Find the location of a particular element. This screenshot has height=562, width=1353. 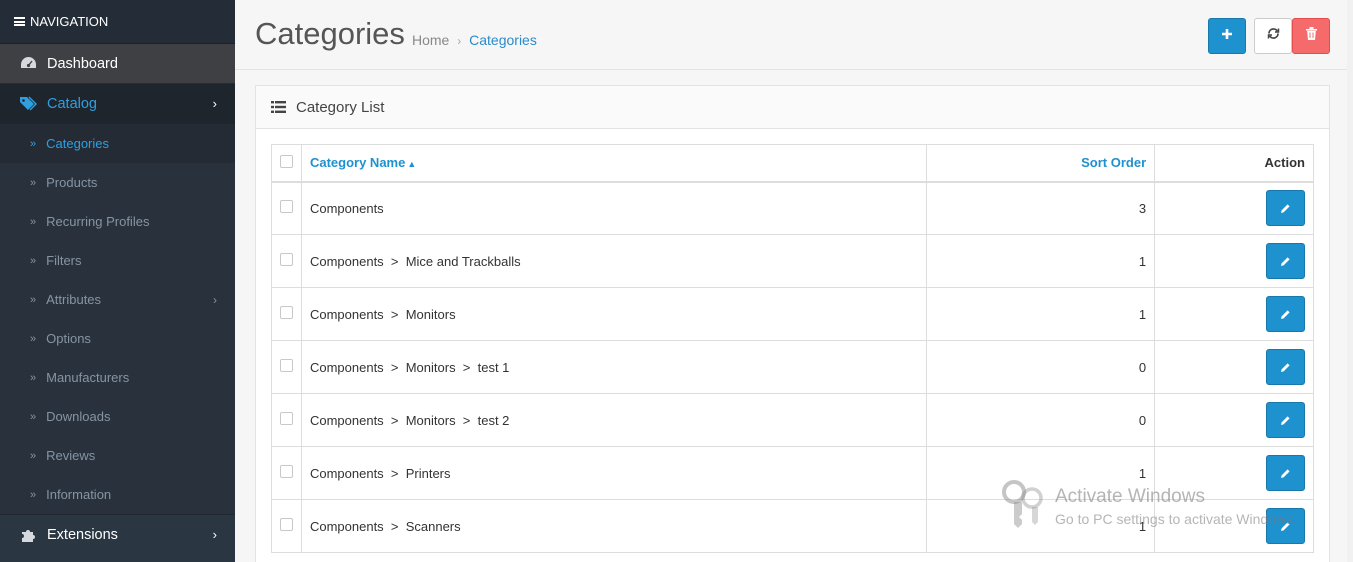

column-label-action: Action is located at coordinates (1284, 163).